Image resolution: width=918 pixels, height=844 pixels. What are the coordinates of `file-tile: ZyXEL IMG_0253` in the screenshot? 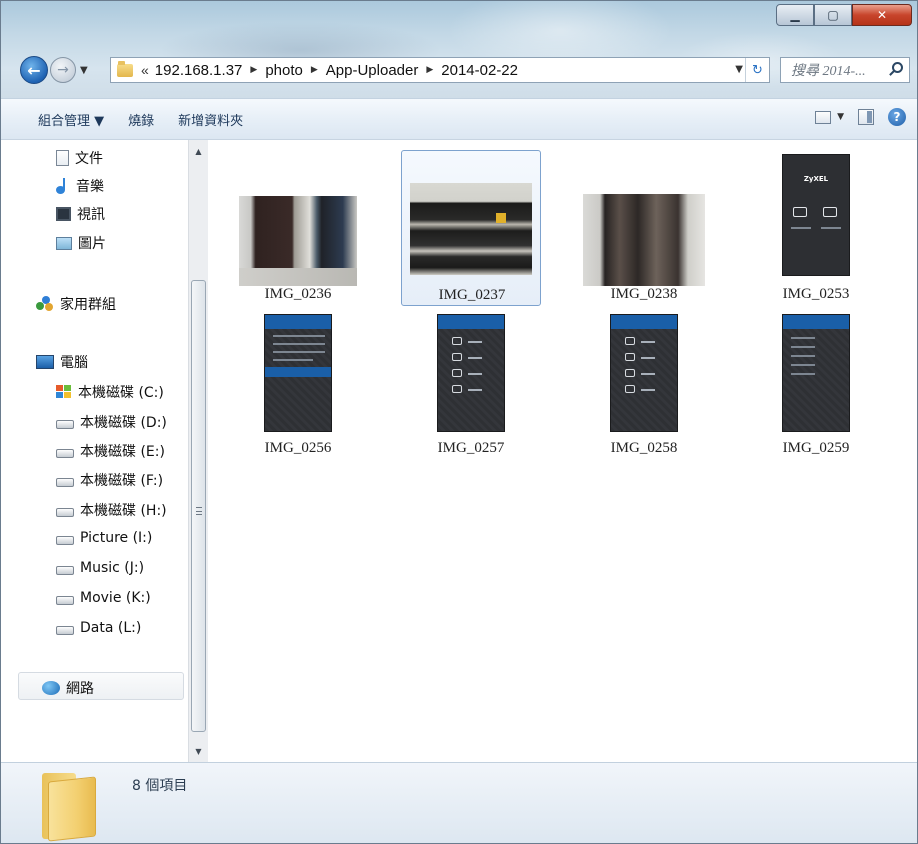 It's located at (816, 228).